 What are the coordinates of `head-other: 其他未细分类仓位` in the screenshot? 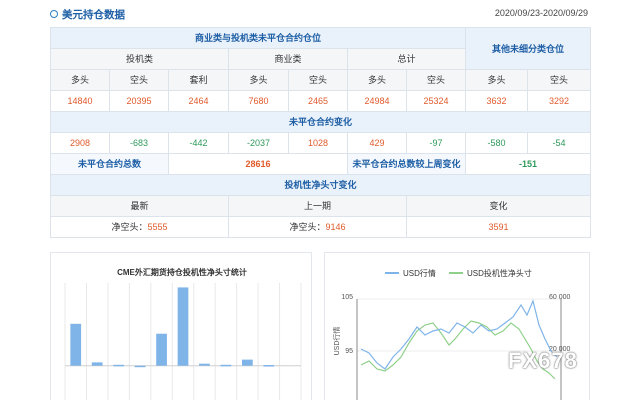 It's located at (528, 48).